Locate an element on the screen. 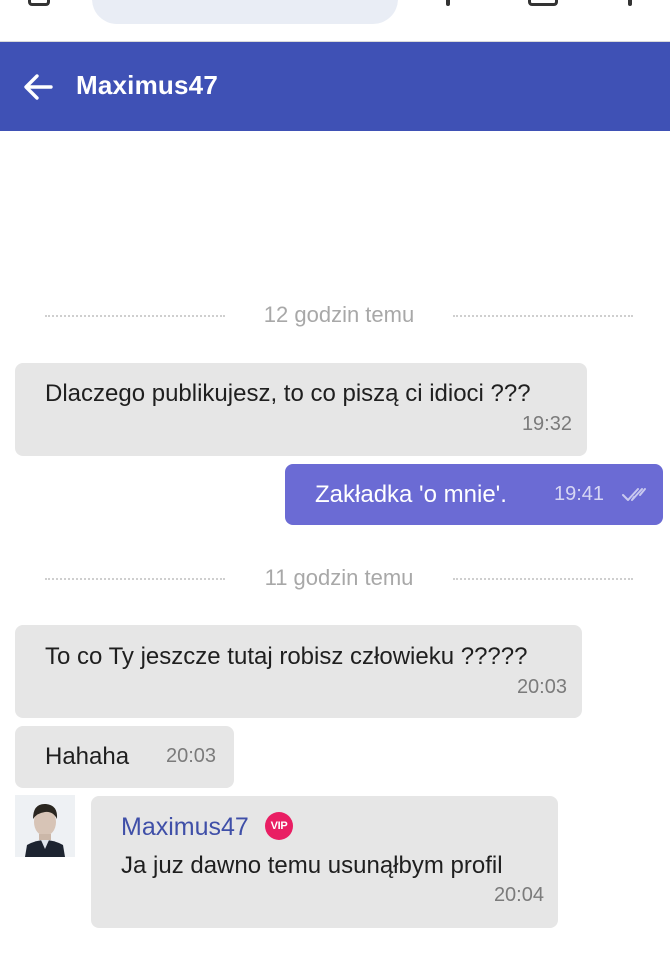 The width and height of the screenshot is (670, 960). chat-title: Maximus47 is located at coordinates (147, 85).